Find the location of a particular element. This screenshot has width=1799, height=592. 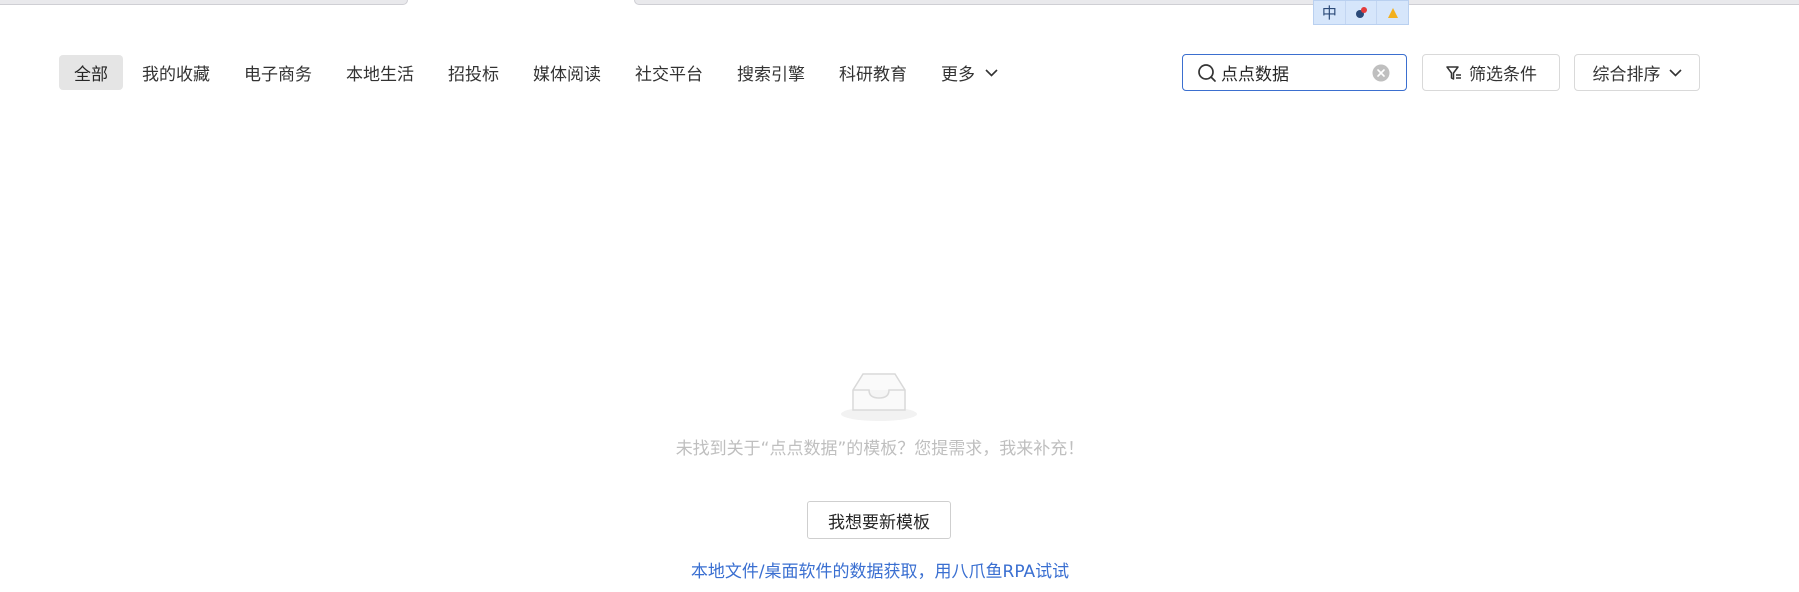

category-tab-ecommerce: 电子商务 is located at coordinates (278, 72).